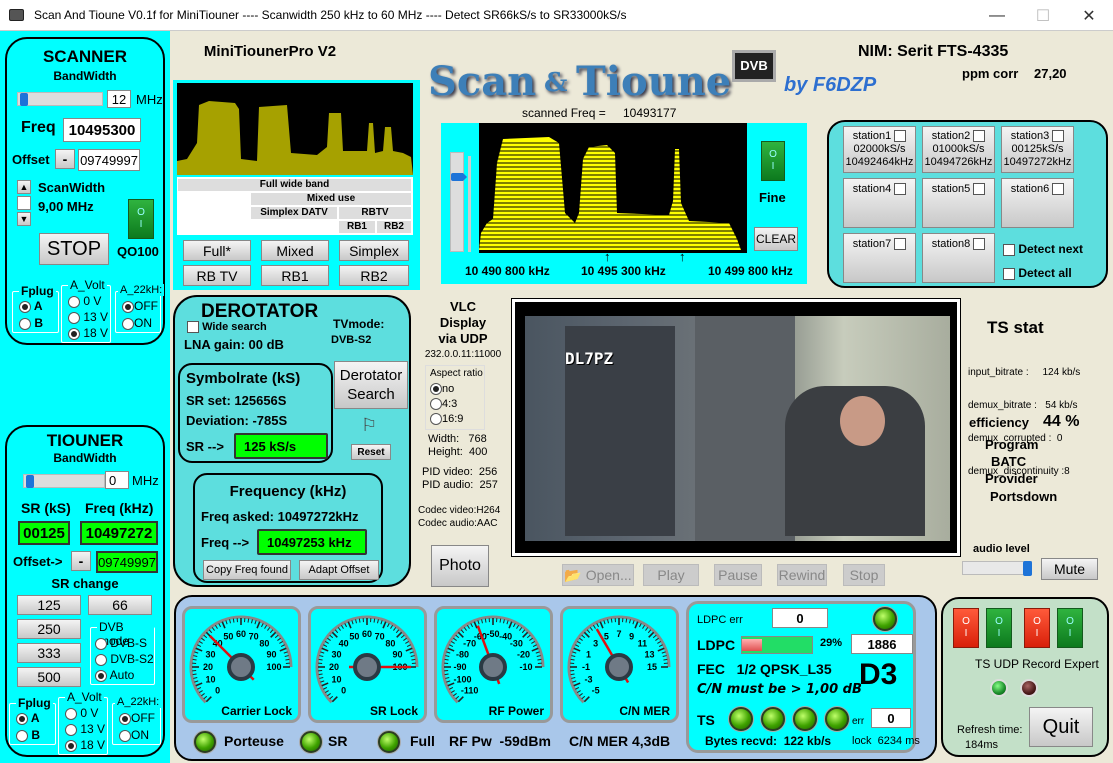 This screenshot has width=1113, height=763. I want to click on station4-button: station4, so click(879, 203).